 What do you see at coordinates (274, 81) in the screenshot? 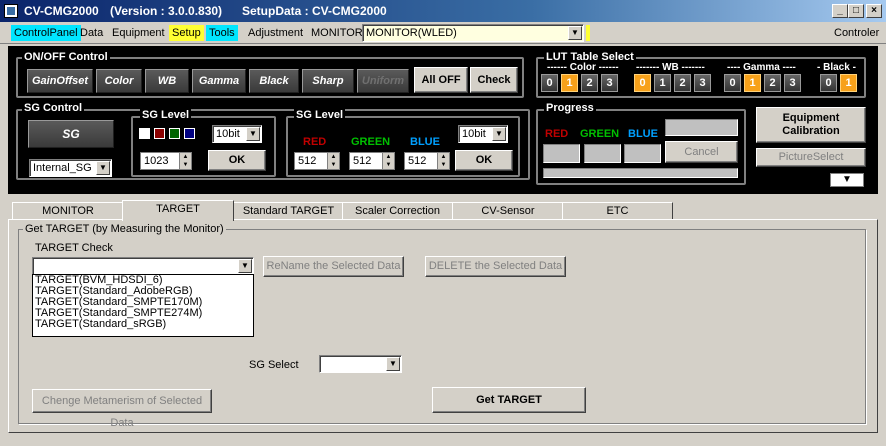
I see `black-button: Black` at bounding box center [274, 81].